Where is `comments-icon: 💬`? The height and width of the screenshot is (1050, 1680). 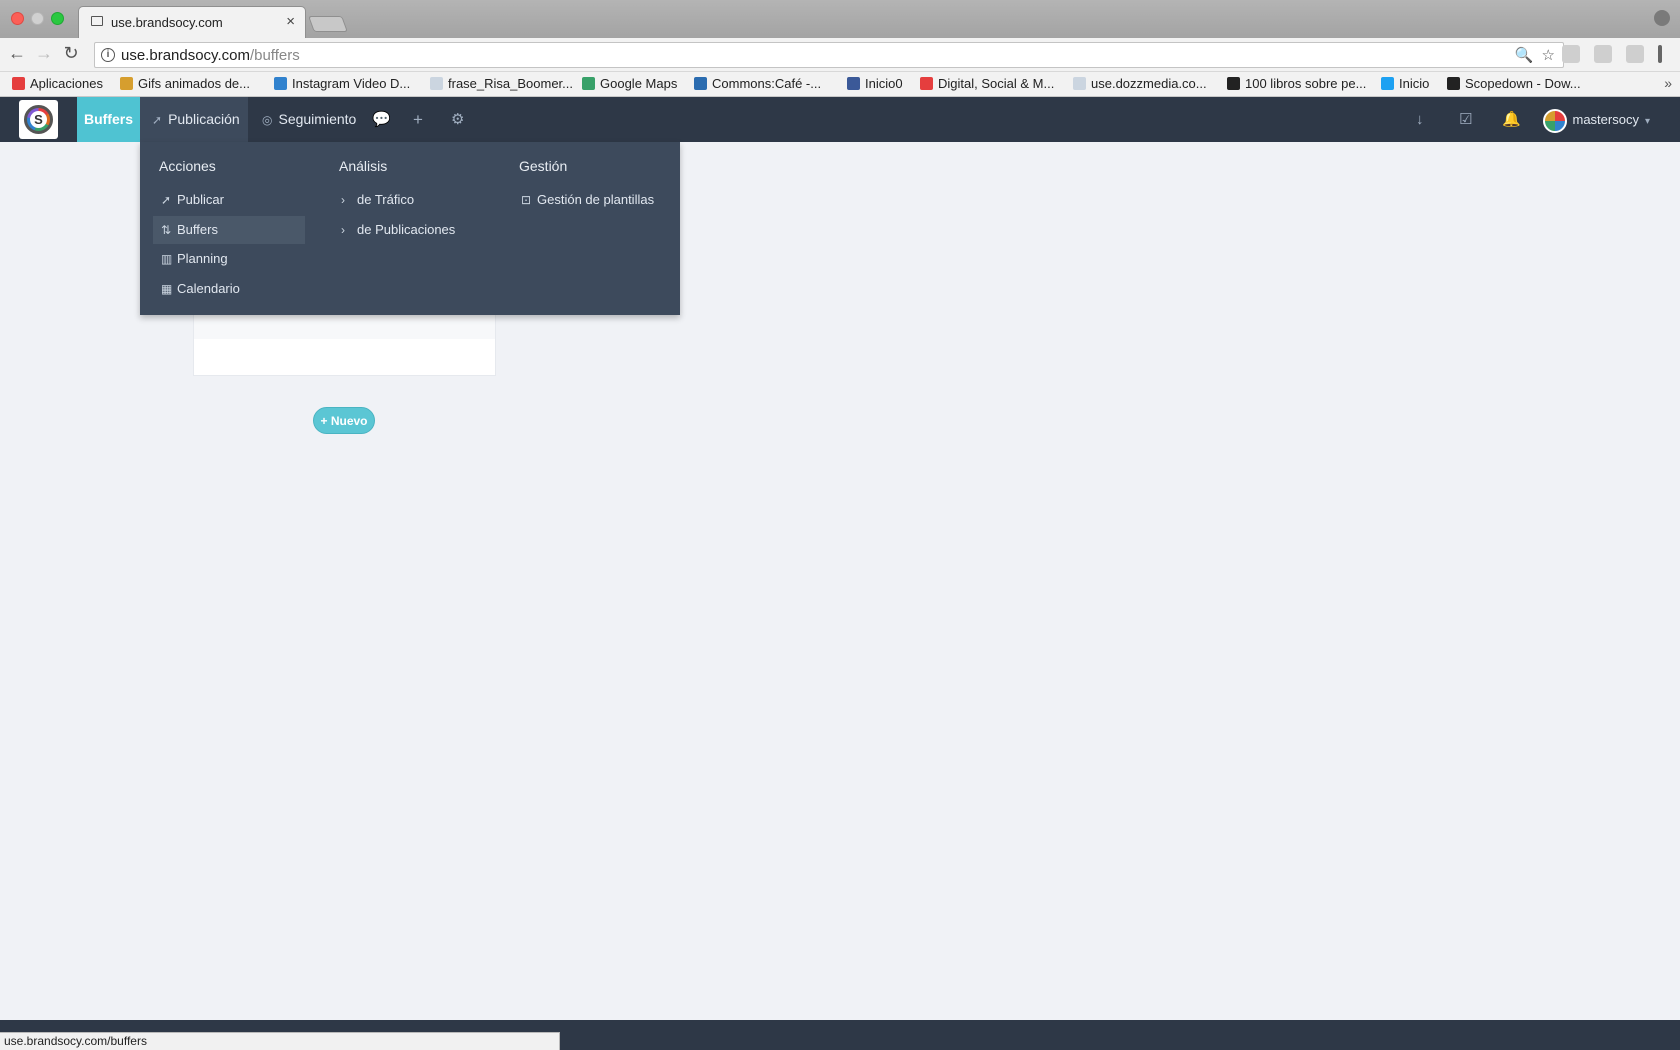 comments-icon: 💬 is located at coordinates (381, 119).